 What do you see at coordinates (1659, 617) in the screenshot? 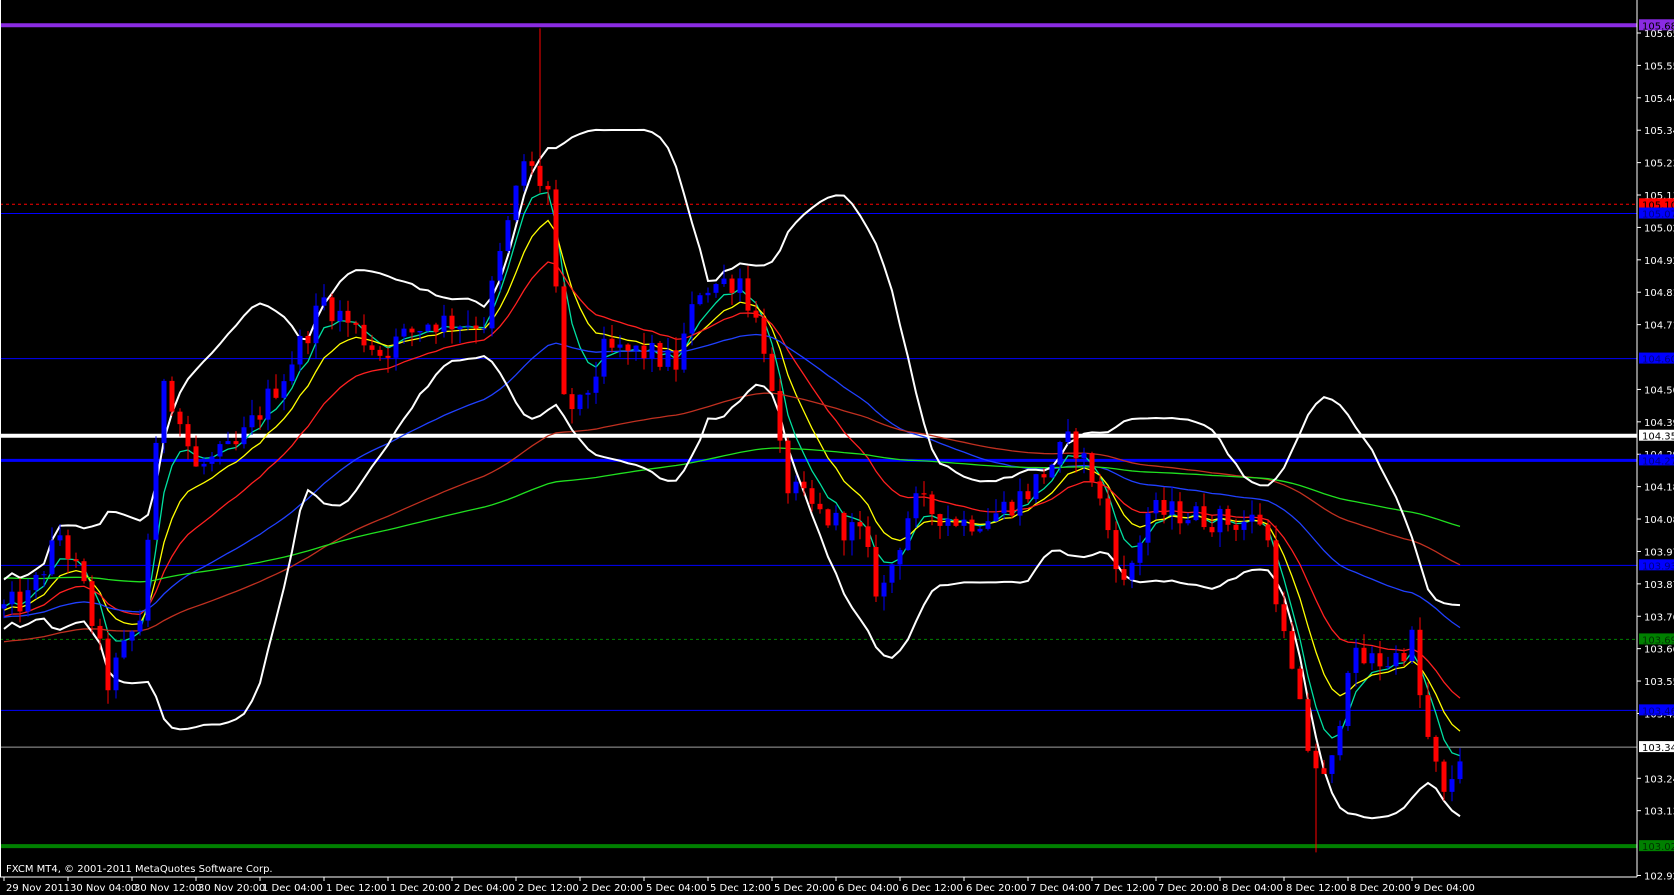
I see `price-tick-label: 103.765` at bounding box center [1659, 617].